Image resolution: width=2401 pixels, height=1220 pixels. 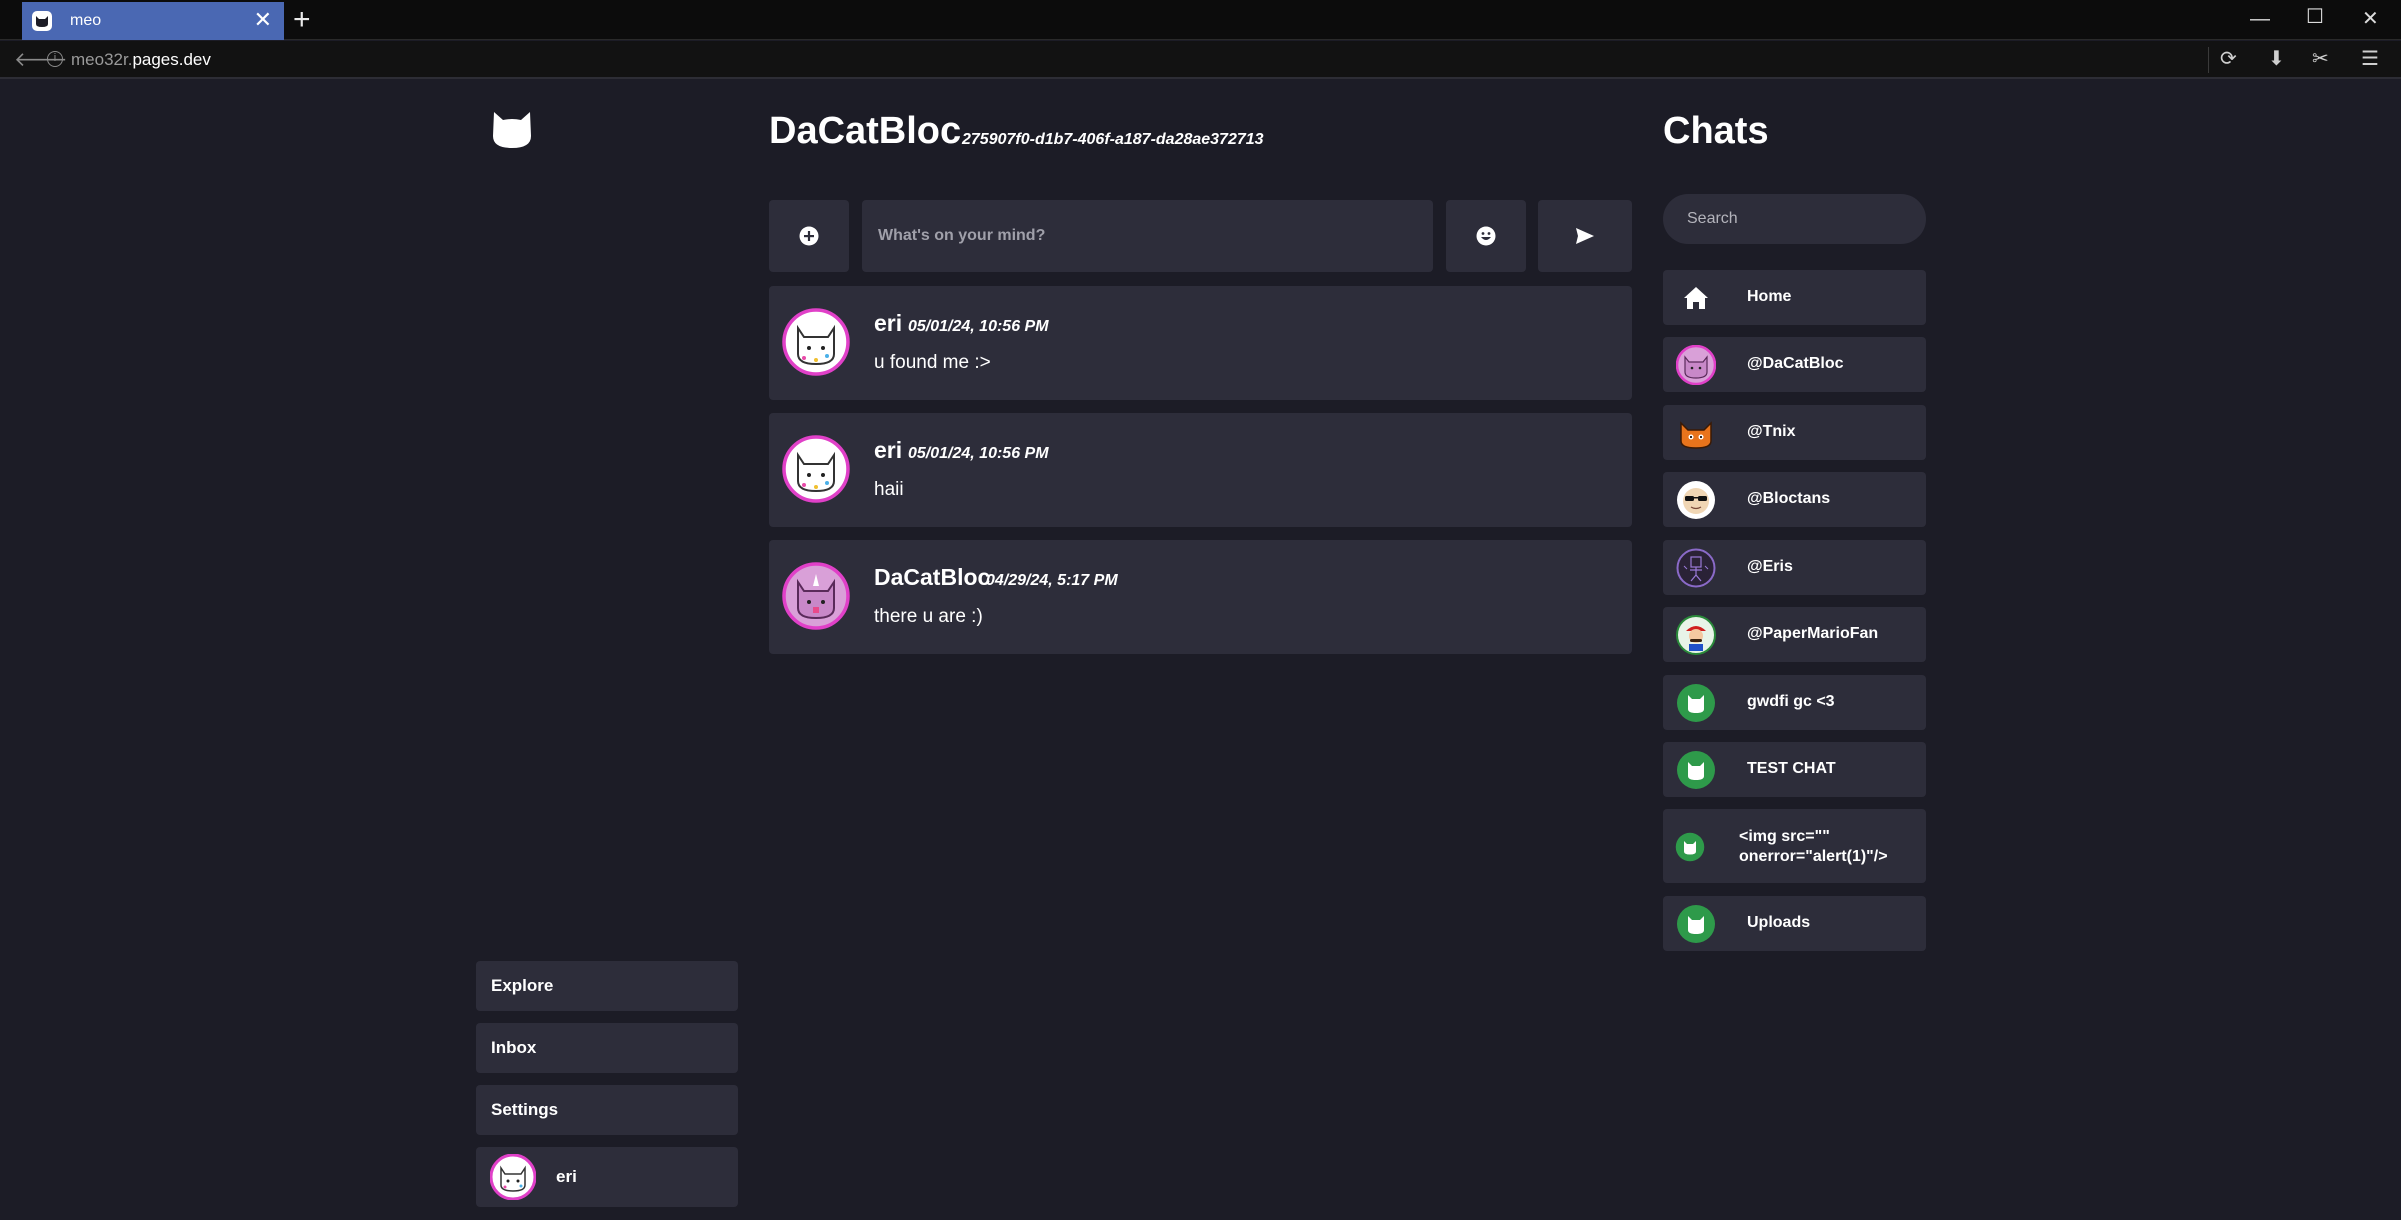 What do you see at coordinates (1770, 566) in the screenshot?
I see `chat-item-label: @Eris` at bounding box center [1770, 566].